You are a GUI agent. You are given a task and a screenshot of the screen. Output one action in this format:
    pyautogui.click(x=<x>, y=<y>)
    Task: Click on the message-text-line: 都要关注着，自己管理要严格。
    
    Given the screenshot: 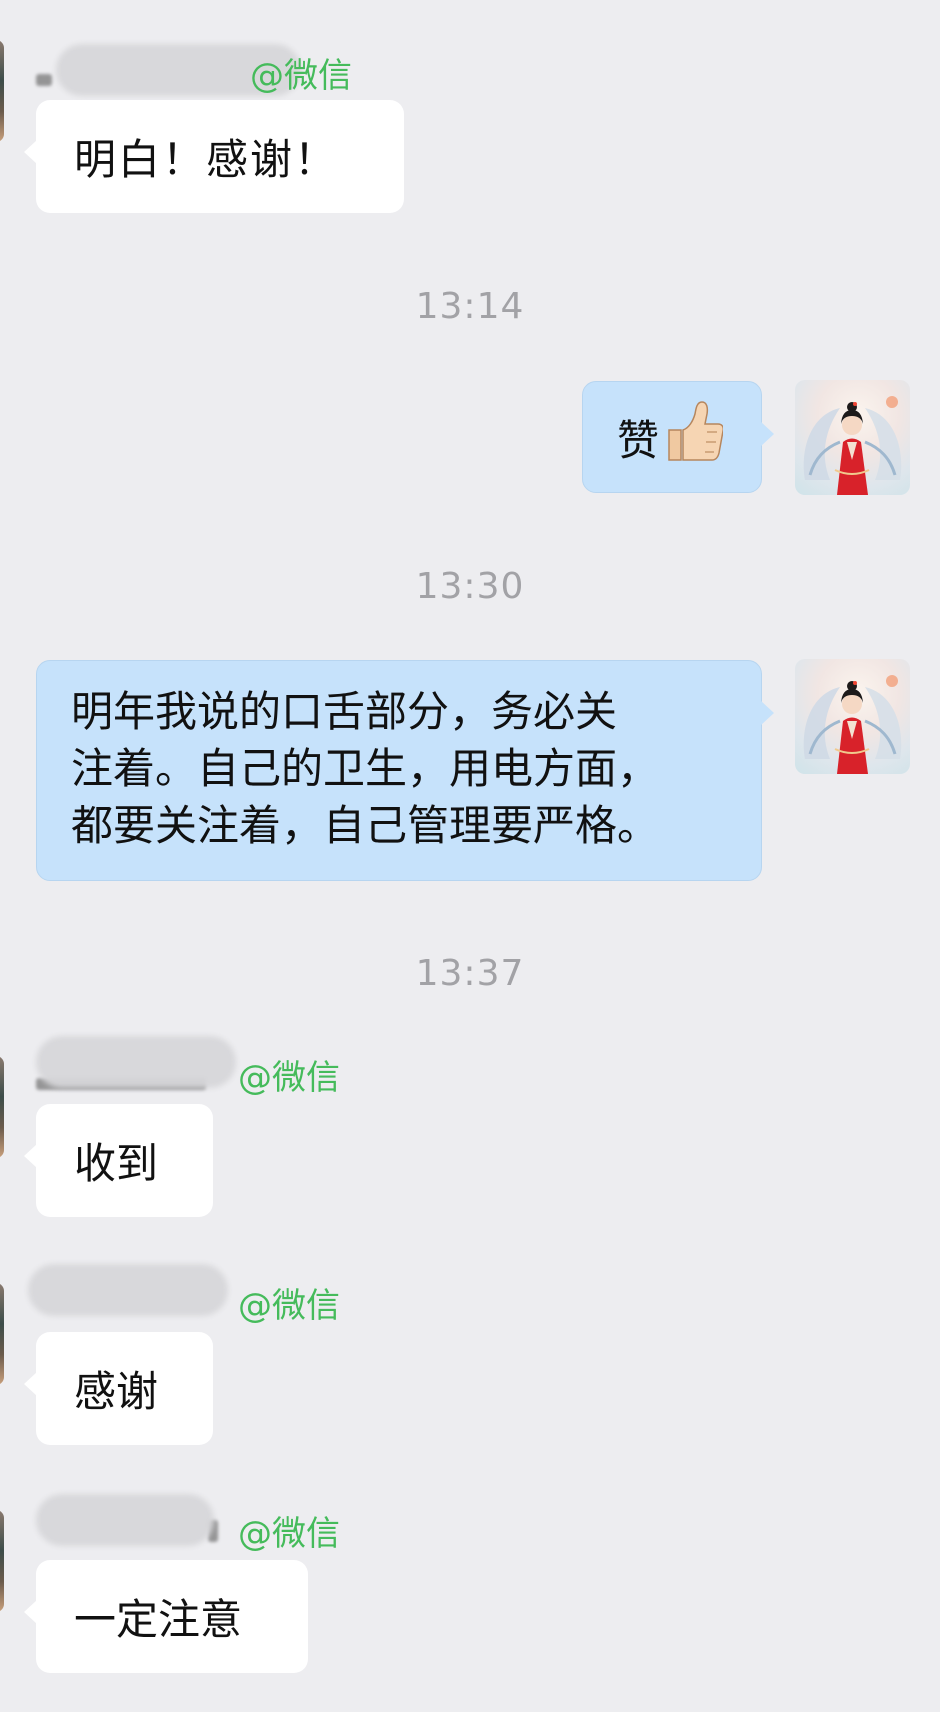 What is the action you would take?
    pyautogui.click(x=365, y=825)
    